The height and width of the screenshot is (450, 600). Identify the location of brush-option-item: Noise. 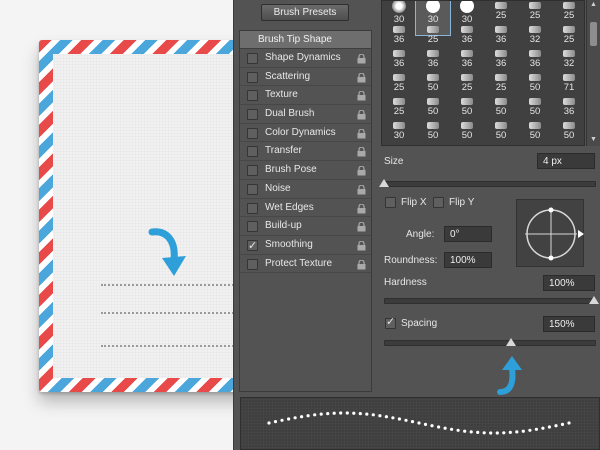
(305, 189).